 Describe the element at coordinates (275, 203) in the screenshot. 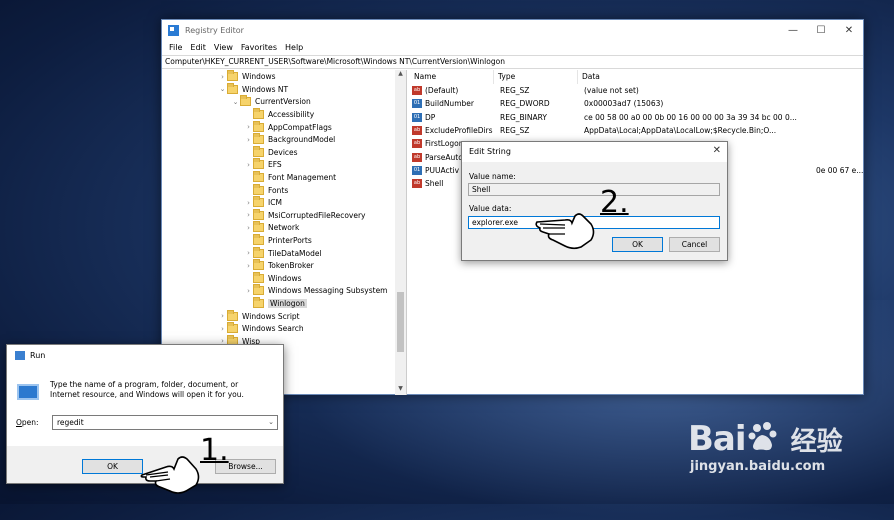

I see `tree-item-label: ICM` at that location.